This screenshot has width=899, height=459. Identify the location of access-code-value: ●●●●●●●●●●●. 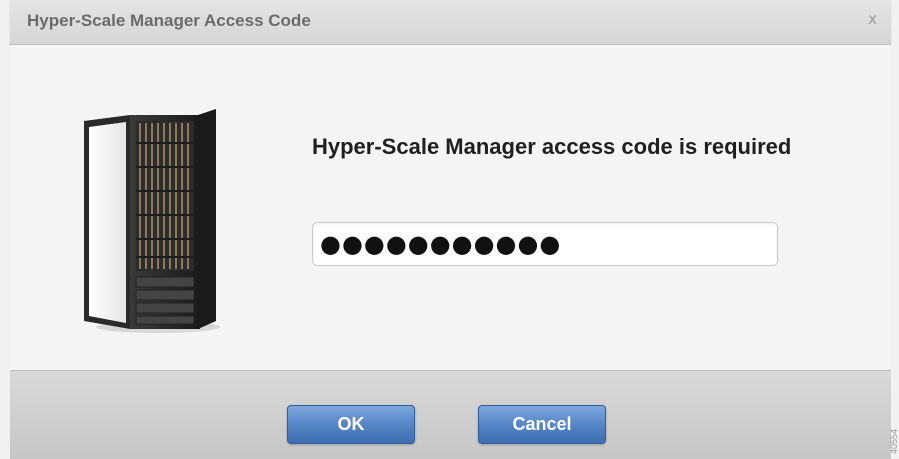
(441, 244).